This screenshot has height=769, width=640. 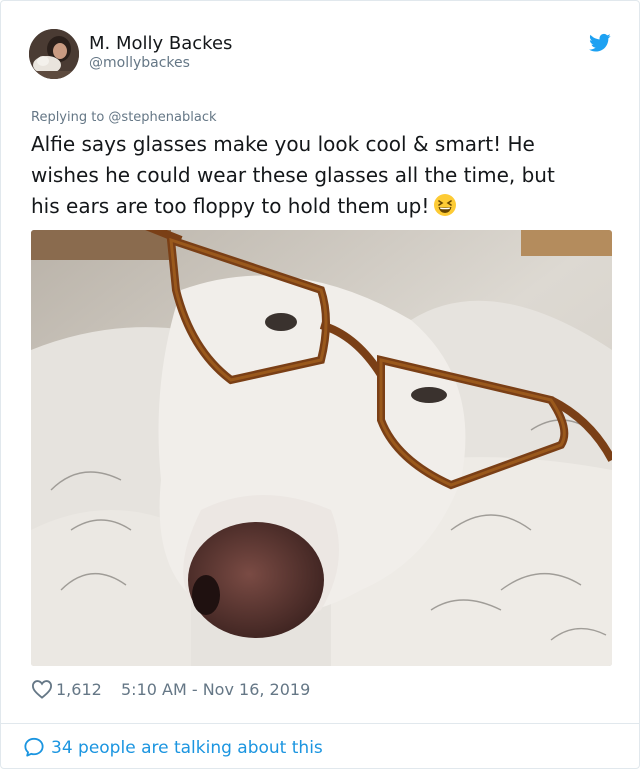 I want to click on tweet-timestamp: 5:10 AM - Nov 16, 2019, so click(x=215, y=689).